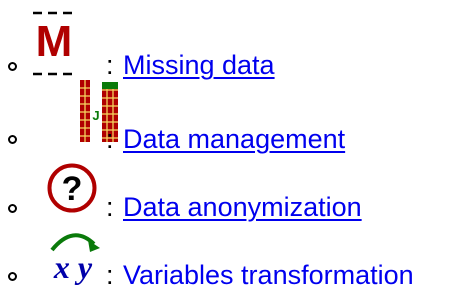  What do you see at coordinates (268, 275) in the screenshot?
I see `variables-transformation-link: Variables transformation` at bounding box center [268, 275].